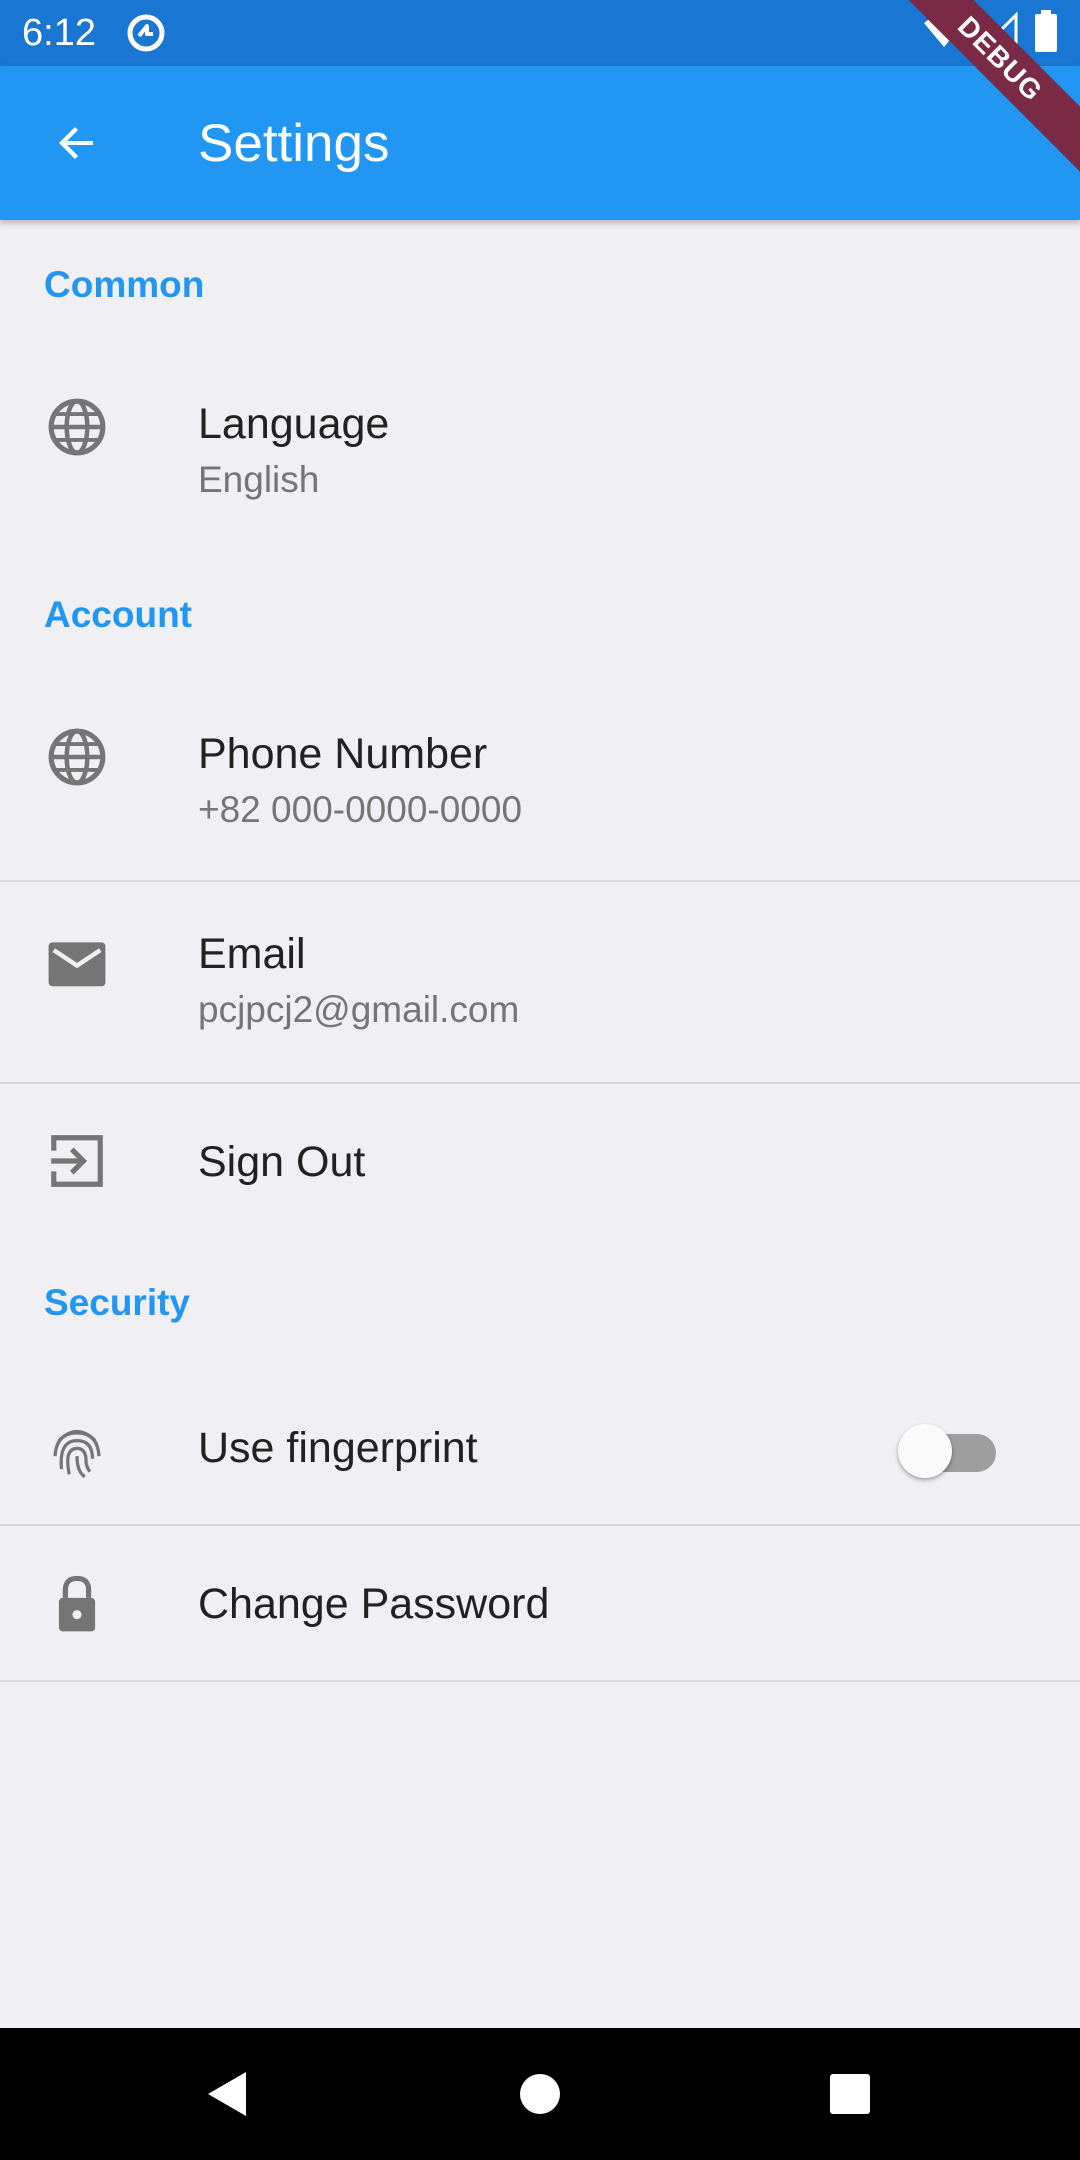 The height and width of the screenshot is (2160, 1080). Describe the element at coordinates (540, 1452) in the screenshot. I see `fingerprint-tile: Use fingerprint` at that location.